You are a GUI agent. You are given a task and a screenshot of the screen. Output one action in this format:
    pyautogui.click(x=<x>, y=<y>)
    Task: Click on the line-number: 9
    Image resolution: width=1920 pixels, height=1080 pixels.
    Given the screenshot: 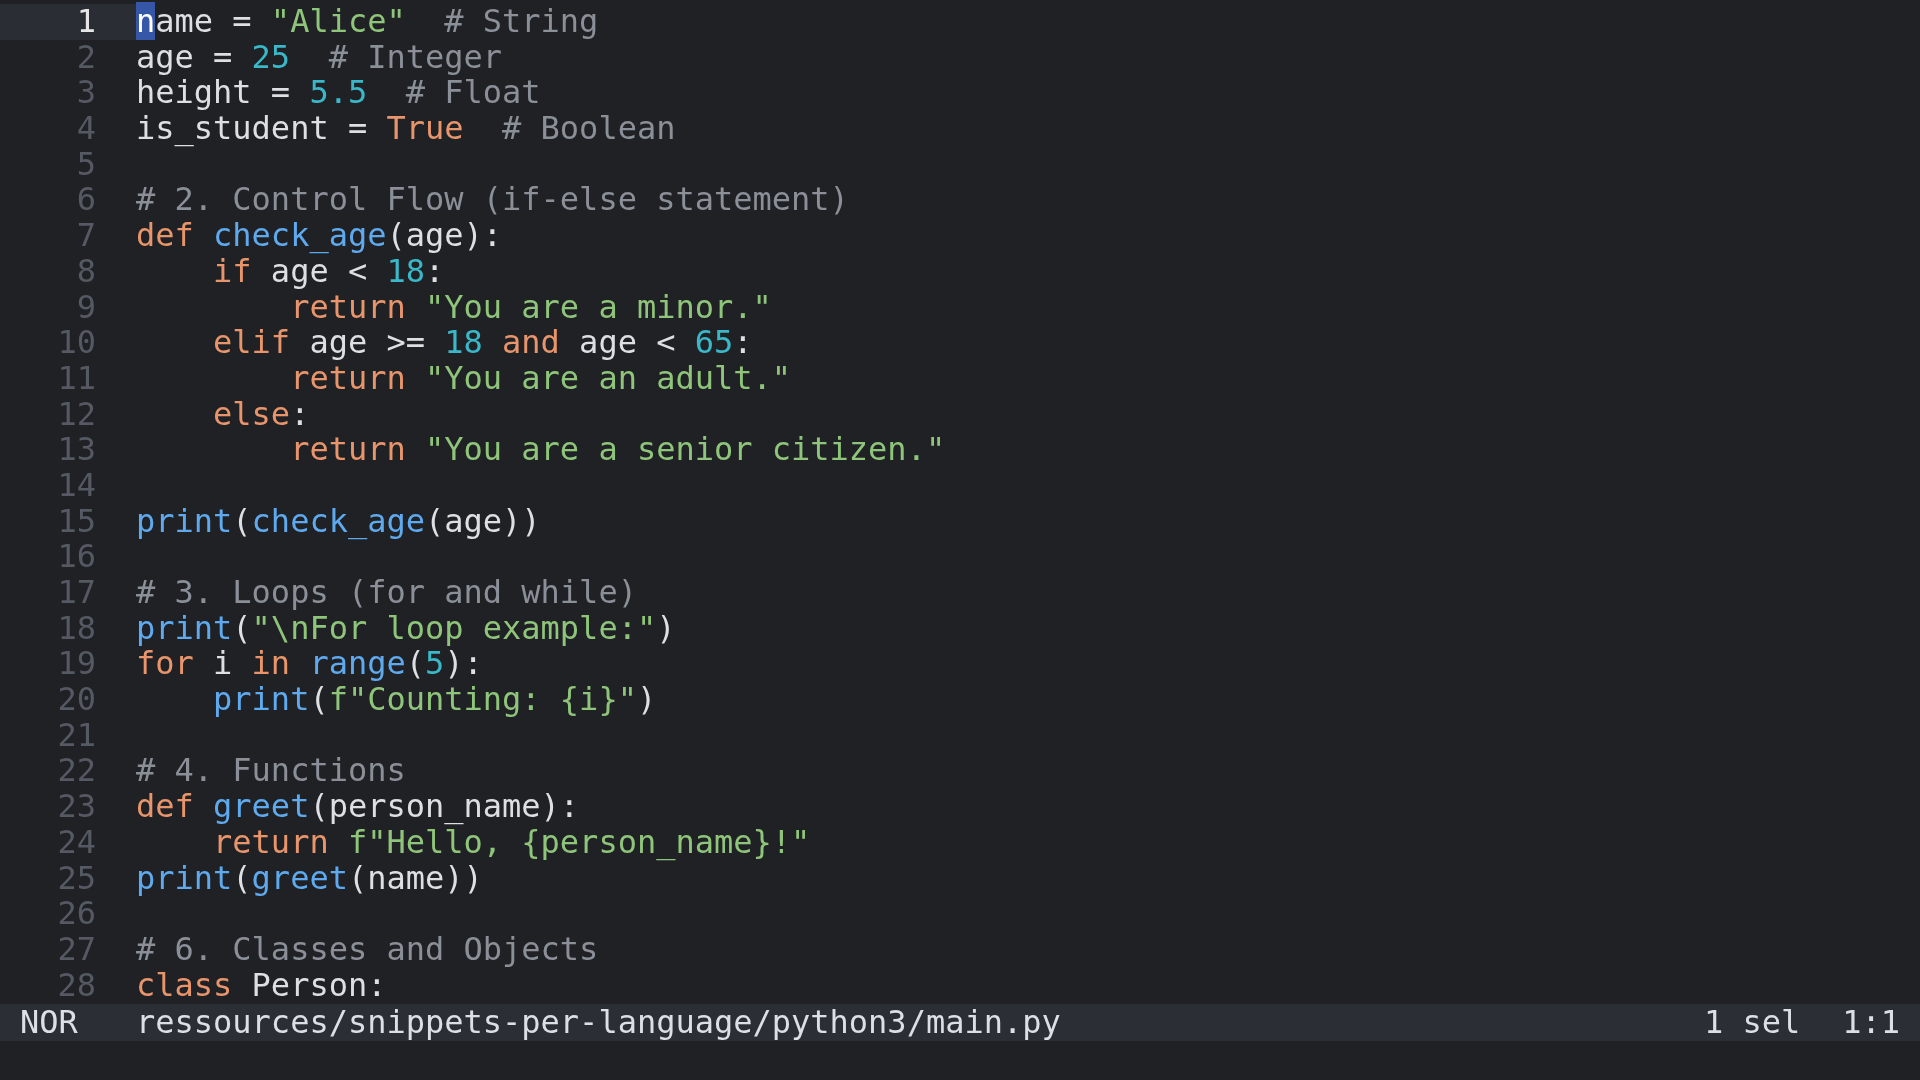 What is the action you would take?
    pyautogui.click(x=86, y=307)
    